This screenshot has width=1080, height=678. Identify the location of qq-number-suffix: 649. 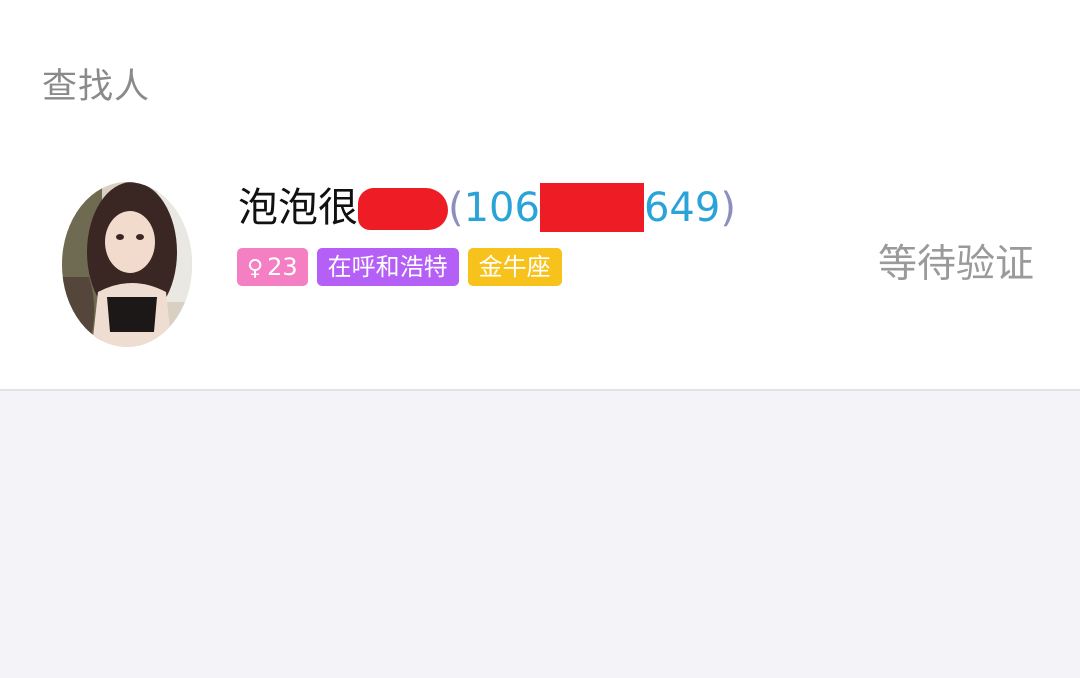
(682, 208).